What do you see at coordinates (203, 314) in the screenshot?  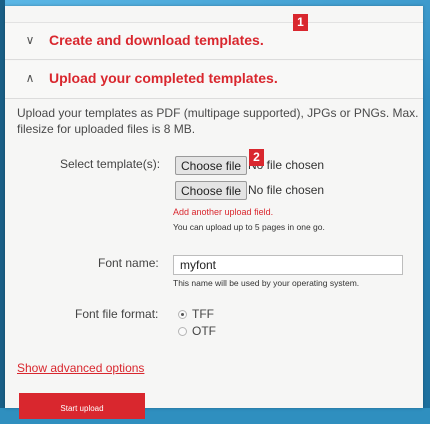 I see `format-tff-label: TFF` at bounding box center [203, 314].